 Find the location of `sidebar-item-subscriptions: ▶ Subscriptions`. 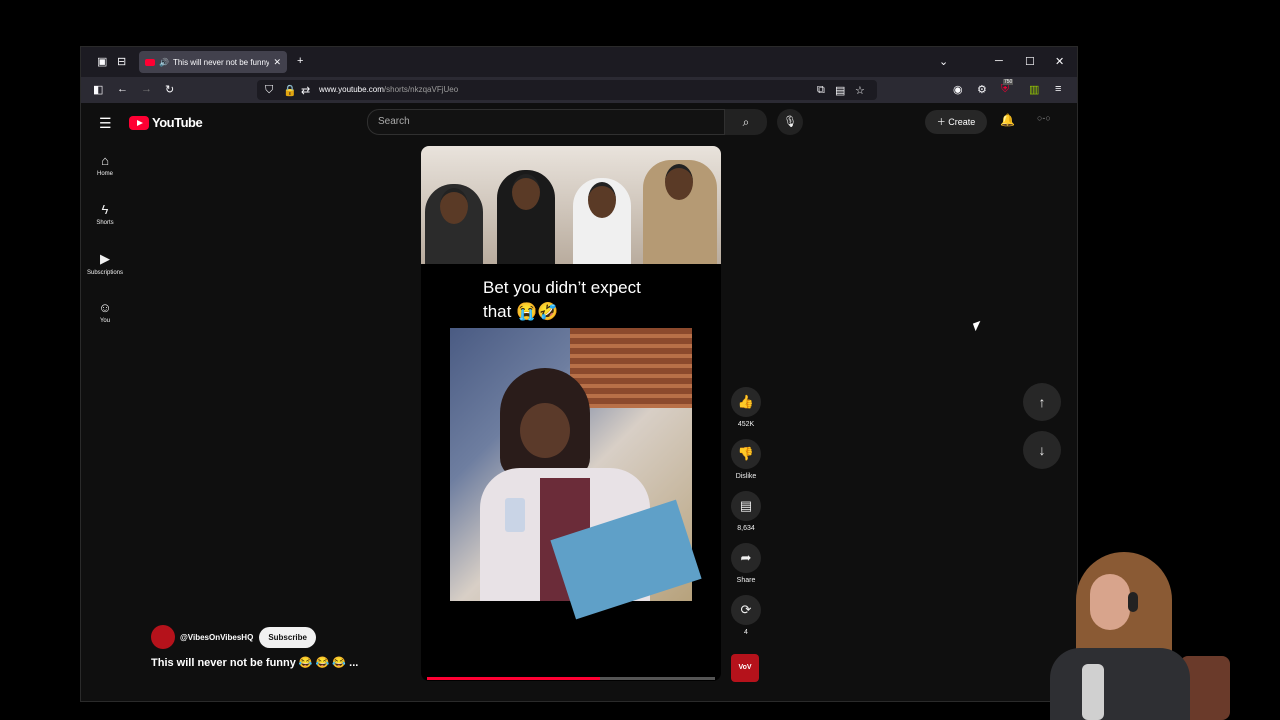

sidebar-item-subscriptions: ▶ Subscriptions is located at coordinates (105, 269).